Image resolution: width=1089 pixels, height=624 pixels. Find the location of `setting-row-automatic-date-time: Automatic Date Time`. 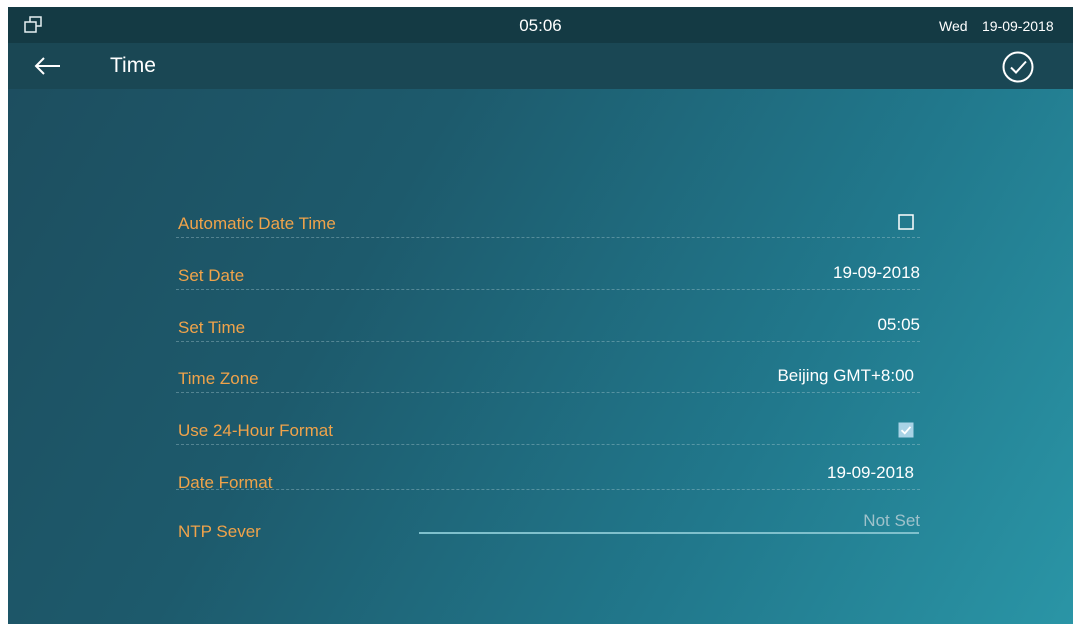

setting-row-automatic-date-time: Automatic Date Time is located at coordinates (548, 224).